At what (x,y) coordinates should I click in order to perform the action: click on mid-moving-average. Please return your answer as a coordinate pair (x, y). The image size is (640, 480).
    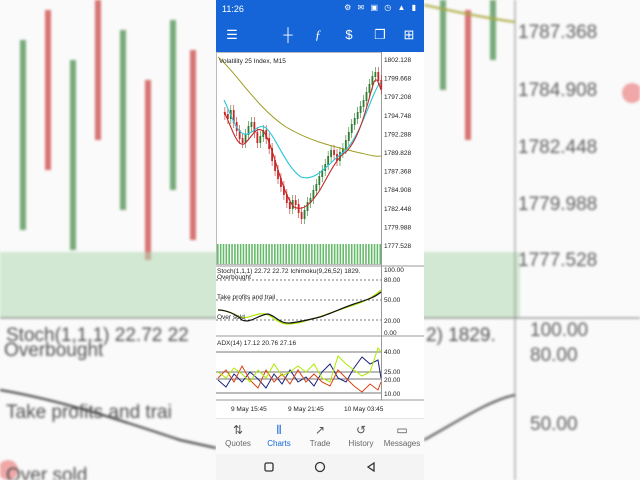
    Looking at the image, I should click on (302, 130).